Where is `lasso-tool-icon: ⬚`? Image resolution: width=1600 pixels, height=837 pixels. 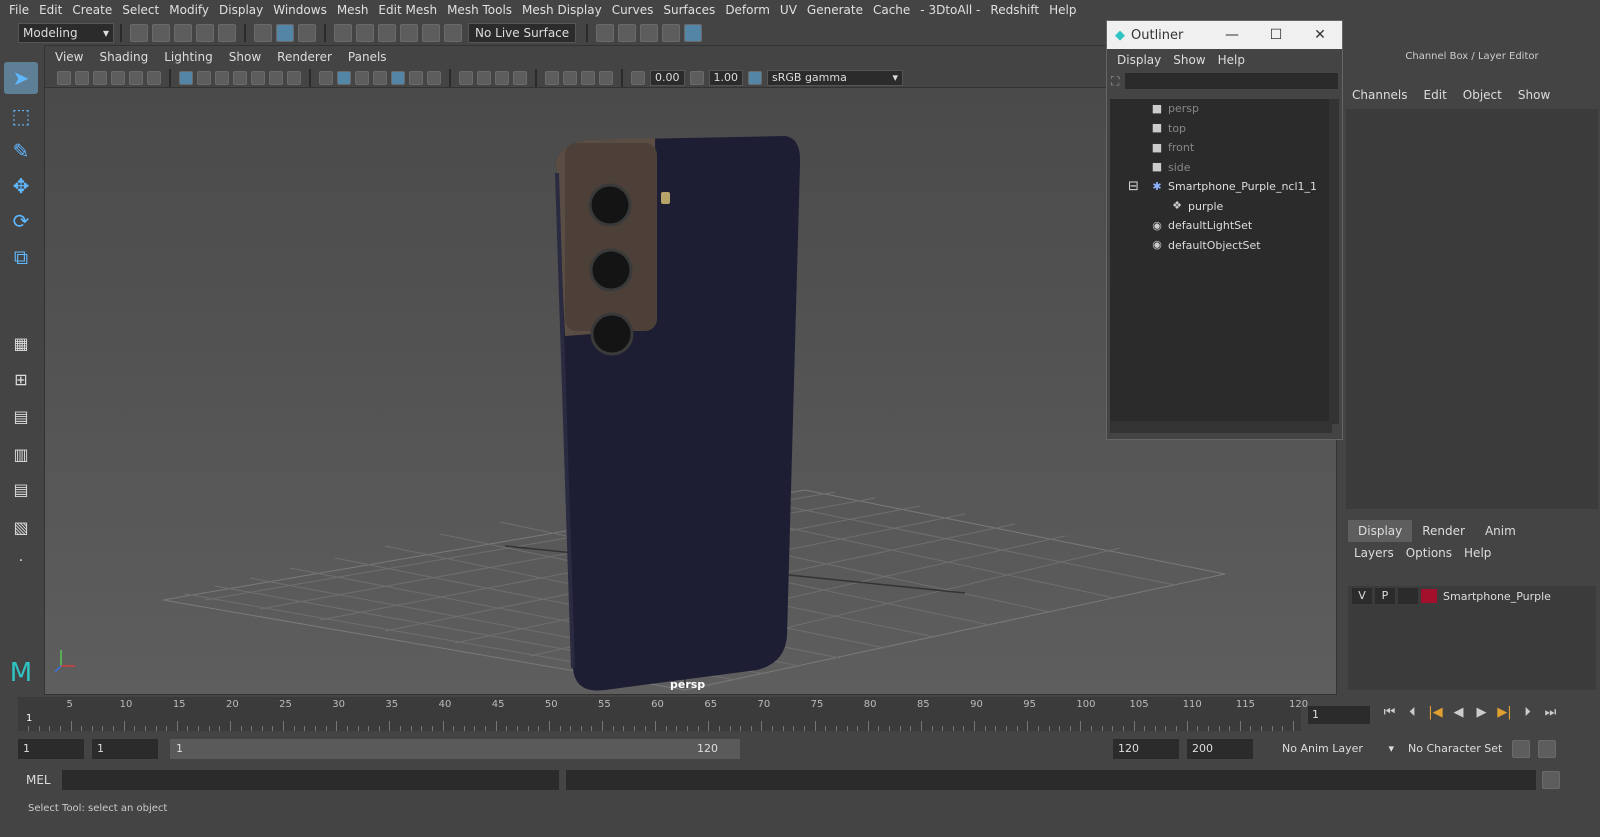
lasso-tool-icon: ⬚ is located at coordinates (21, 116).